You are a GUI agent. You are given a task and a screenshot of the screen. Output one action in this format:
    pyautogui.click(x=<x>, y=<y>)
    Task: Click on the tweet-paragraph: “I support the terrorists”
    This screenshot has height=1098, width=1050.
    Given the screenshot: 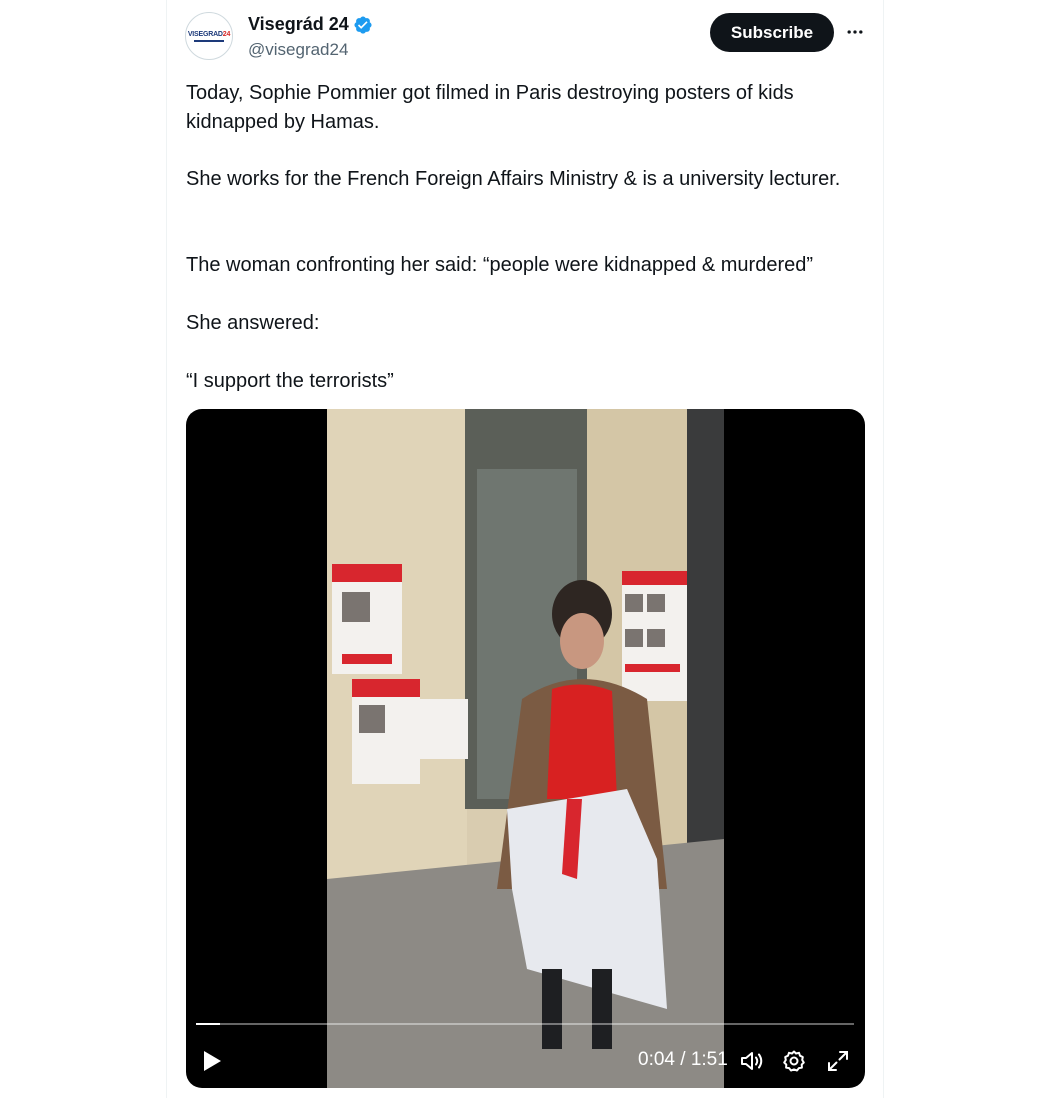 What is the action you would take?
    pyautogui.click(x=290, y=381)
    